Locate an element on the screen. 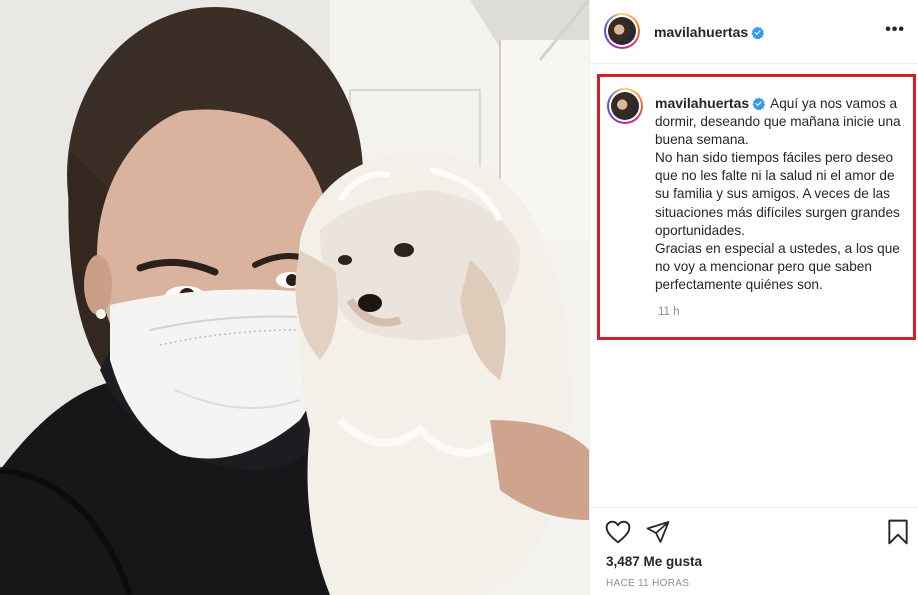  bookmark-icon is located at coordinates (898, 532).